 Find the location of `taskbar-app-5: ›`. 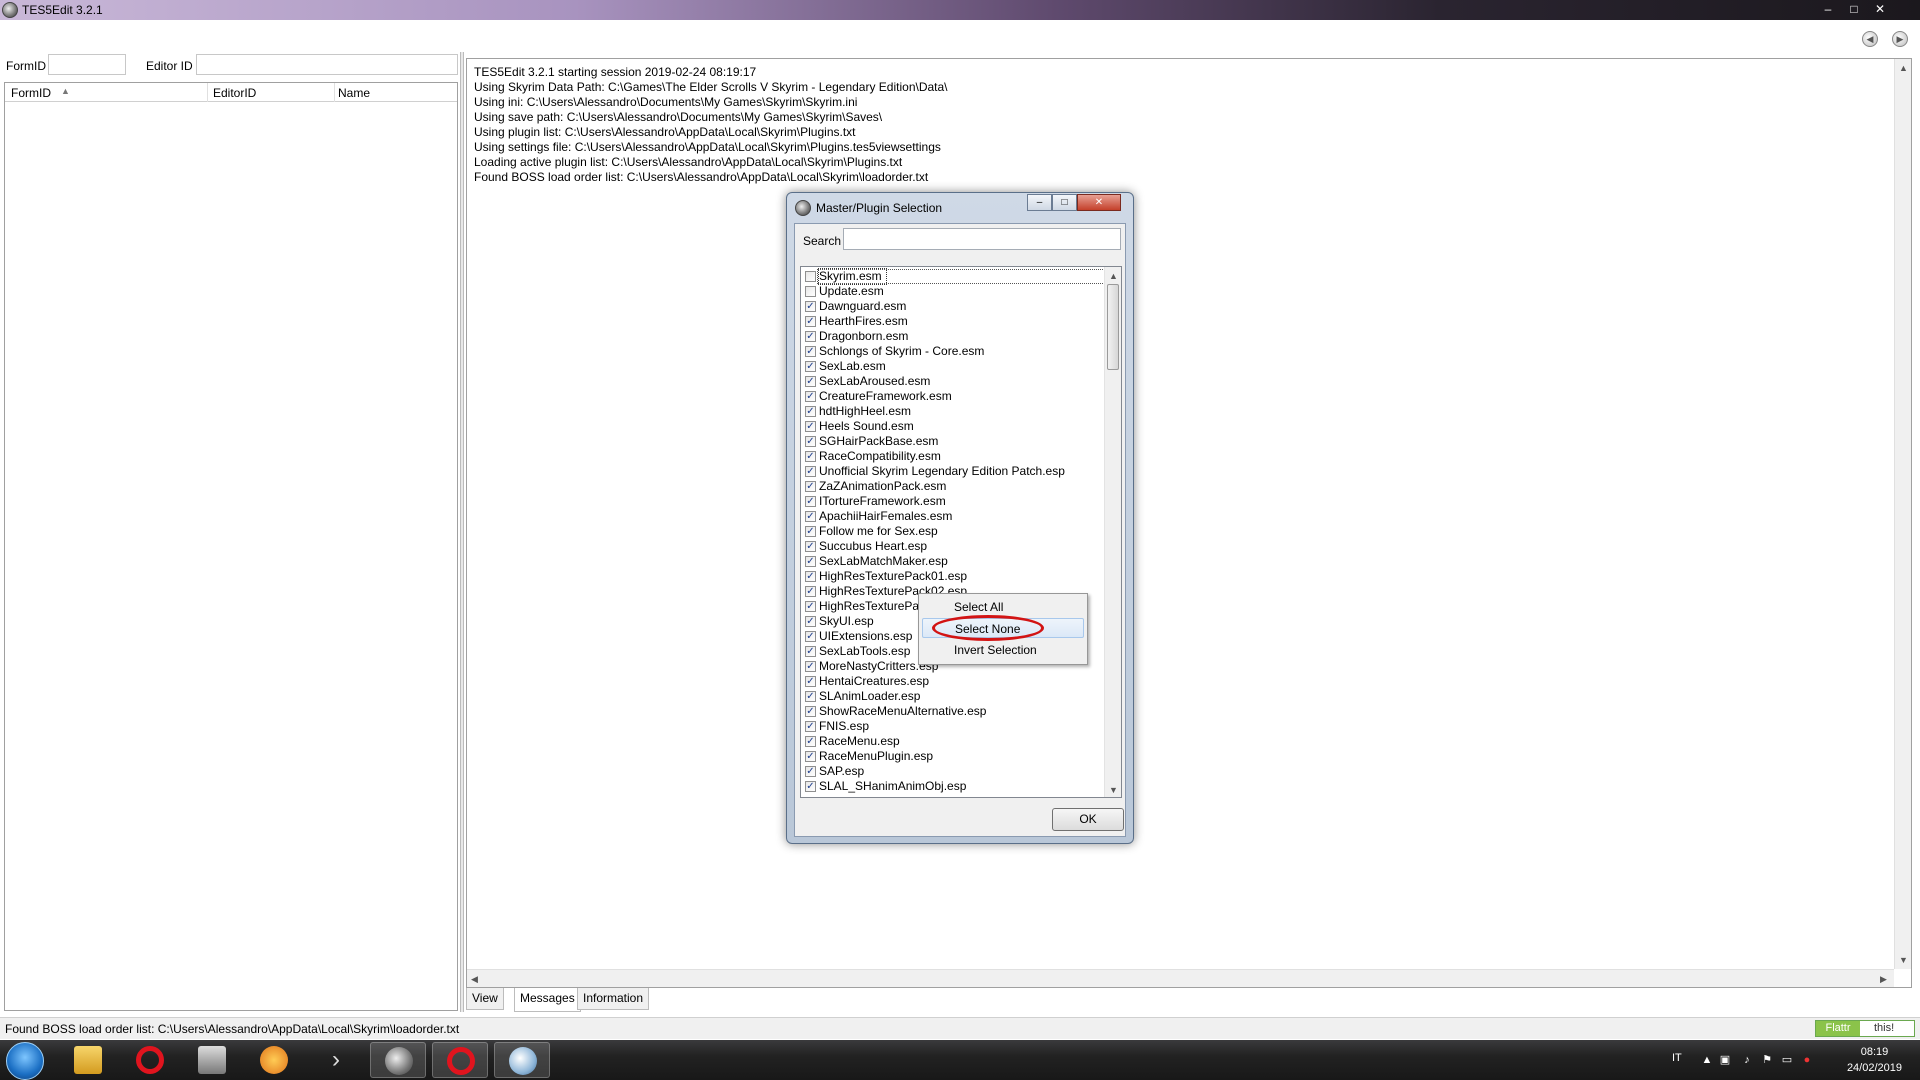

taskbar-app-5: › is located at coordinates (336, 1060).